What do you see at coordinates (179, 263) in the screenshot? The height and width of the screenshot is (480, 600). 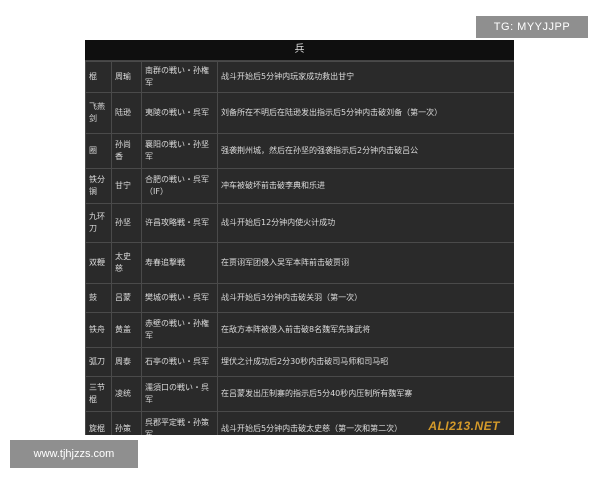 I see `stage-cell: 寿春追撃戦` at bounding box center [179, 263].